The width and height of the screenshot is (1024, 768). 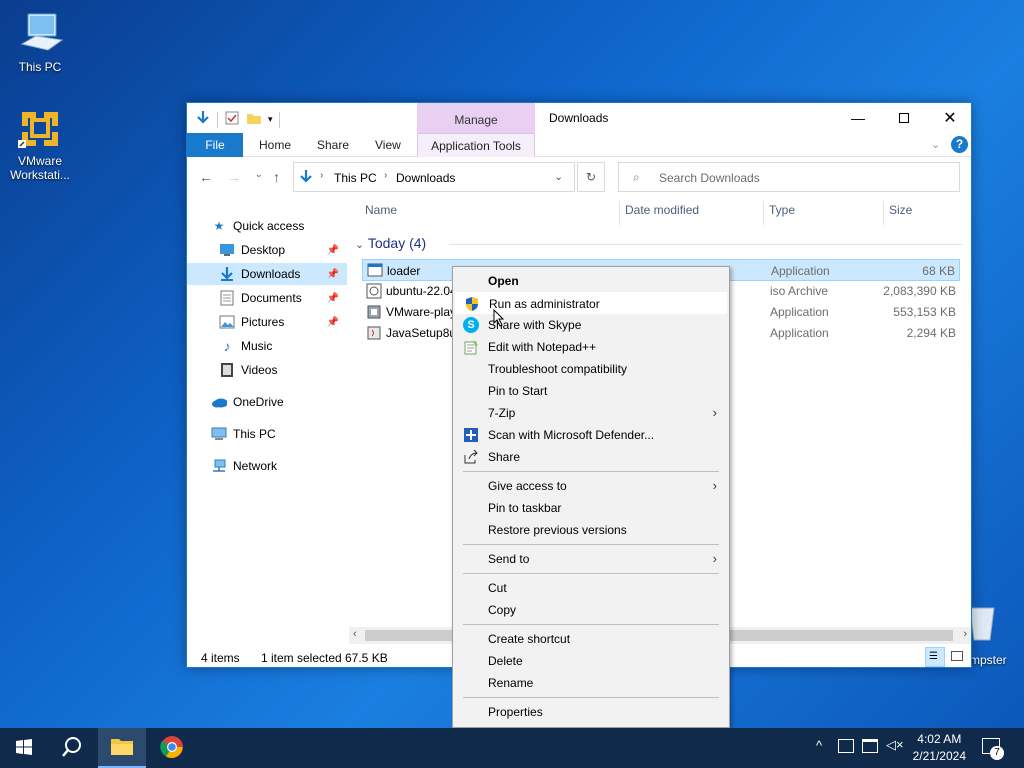 What do you see at coordinates (388, 145) in the screenshot?
I see `tab-view: View` at bounding box center [388, 145].